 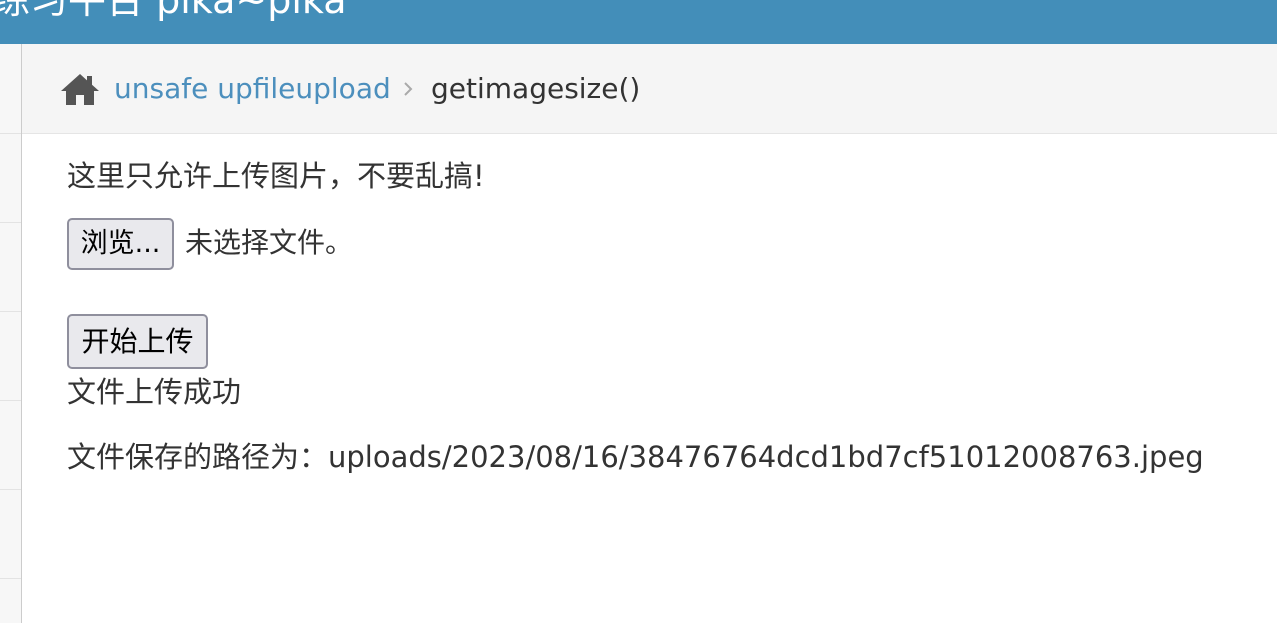 What do you see at coordinates (173, 11) in the screenshot?
I see `brand-title: 练习平台 pika~pika` at bounding box center [173, 11].